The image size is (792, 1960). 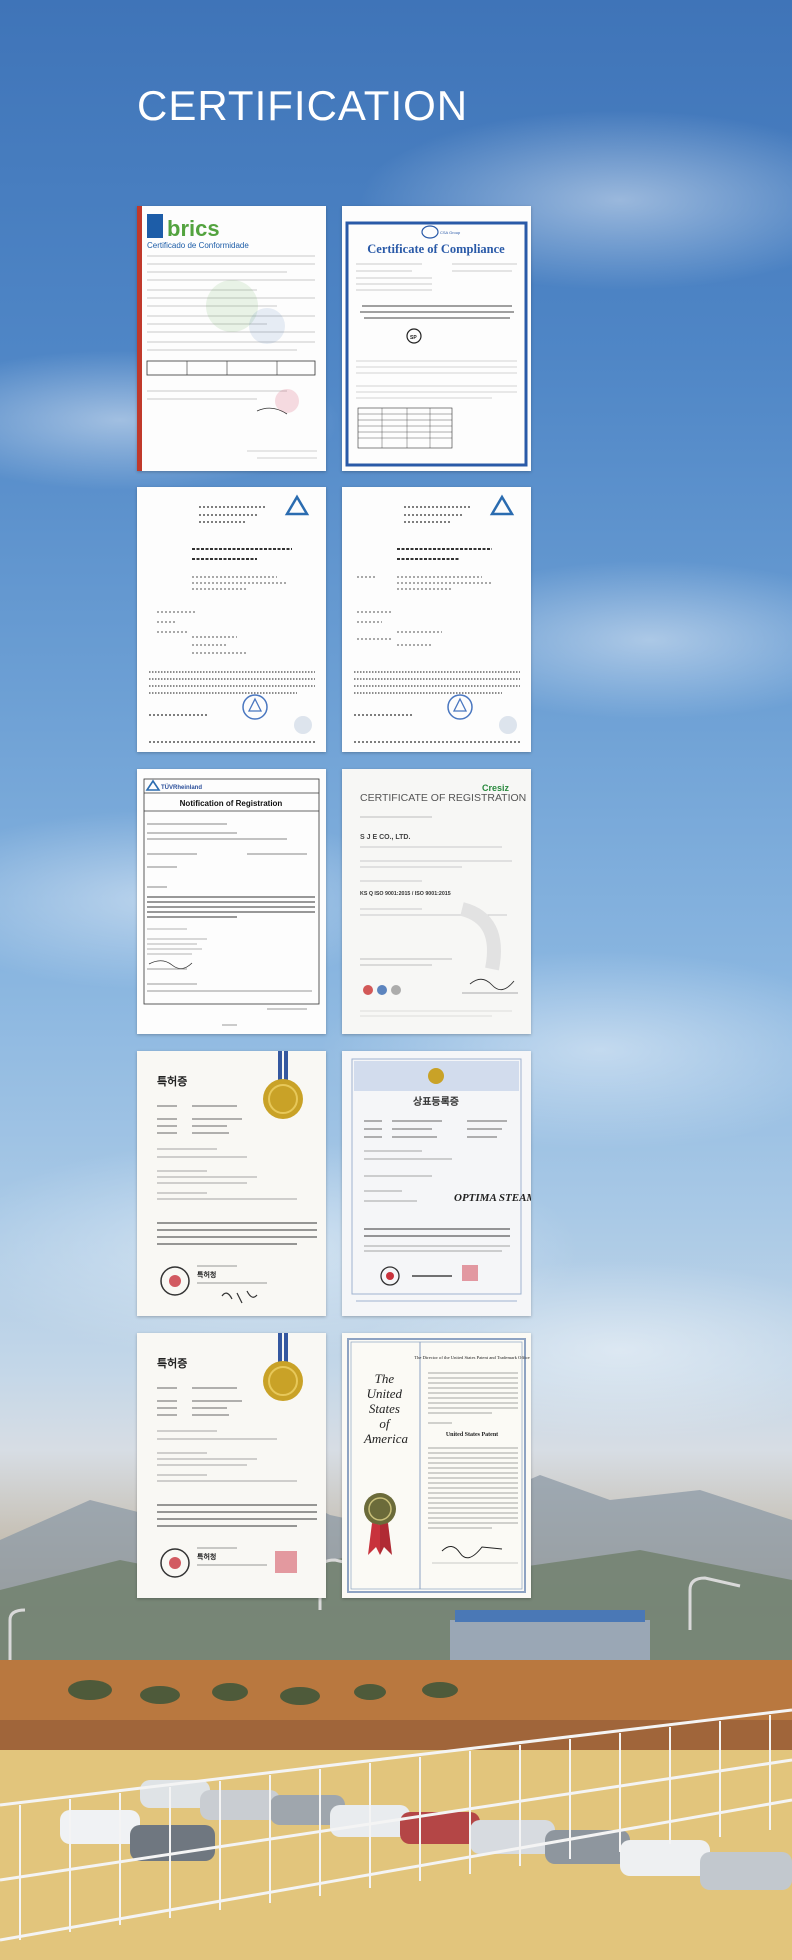 I want to click on certificate-test-a, so click(x=231, y=619).